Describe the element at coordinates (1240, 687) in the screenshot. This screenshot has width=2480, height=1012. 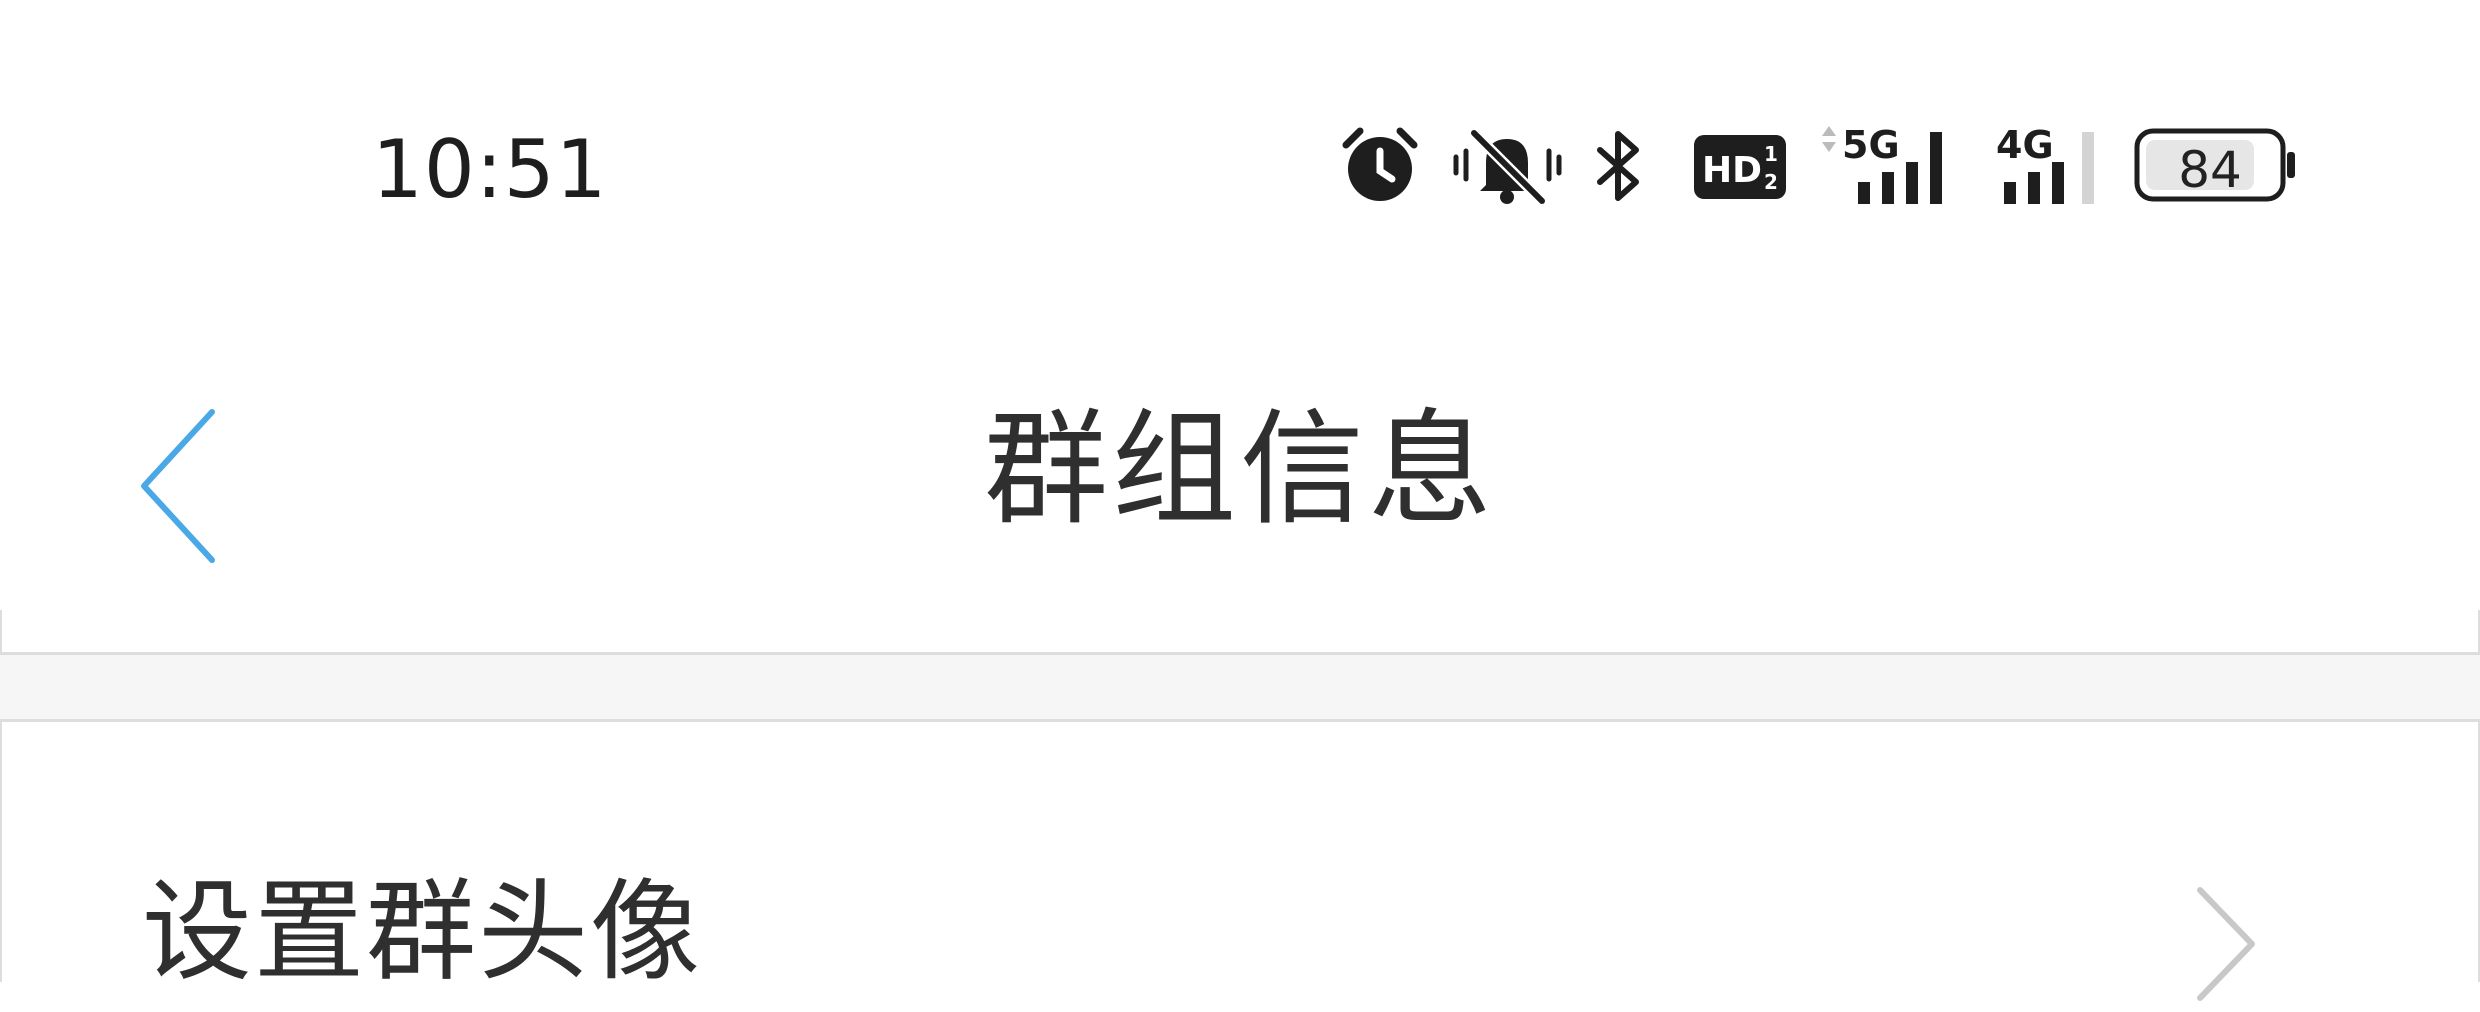
I see `section-gap` at that location.